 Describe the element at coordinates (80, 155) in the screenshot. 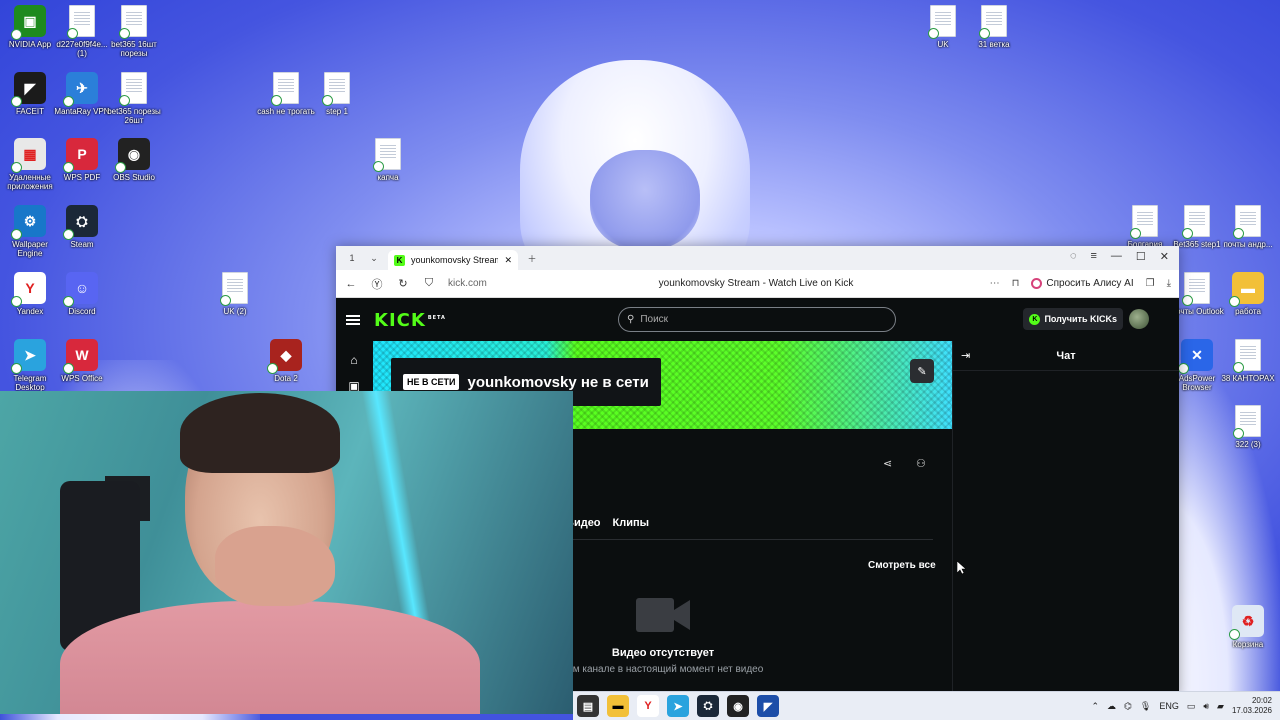

I see `app-icon: P` at that location.